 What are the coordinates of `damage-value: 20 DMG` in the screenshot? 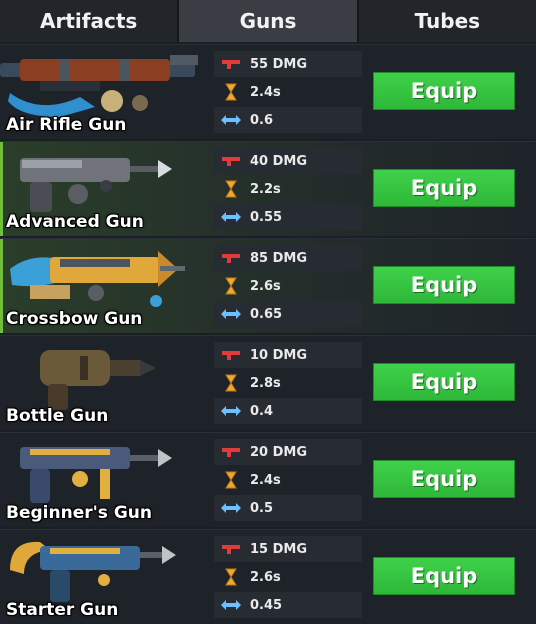 It's located at (279, 452).